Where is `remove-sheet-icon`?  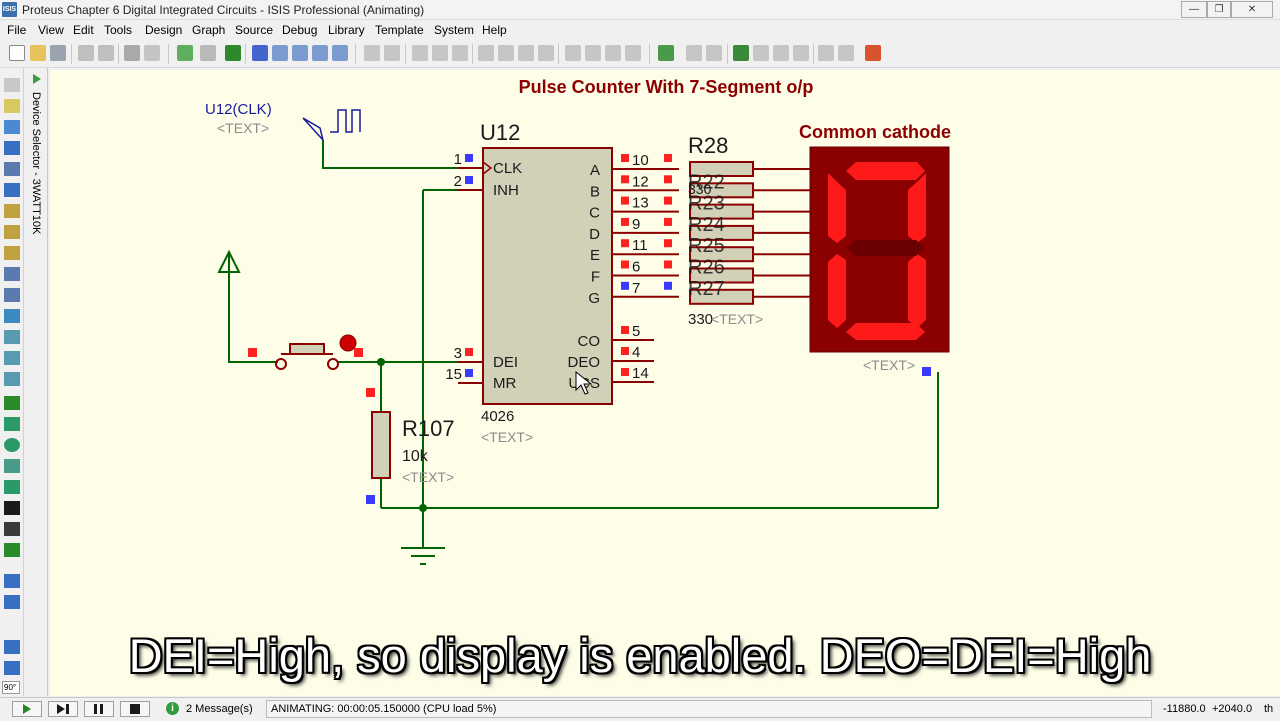
remove-sheet-icon is located at coordinates (761, 53).